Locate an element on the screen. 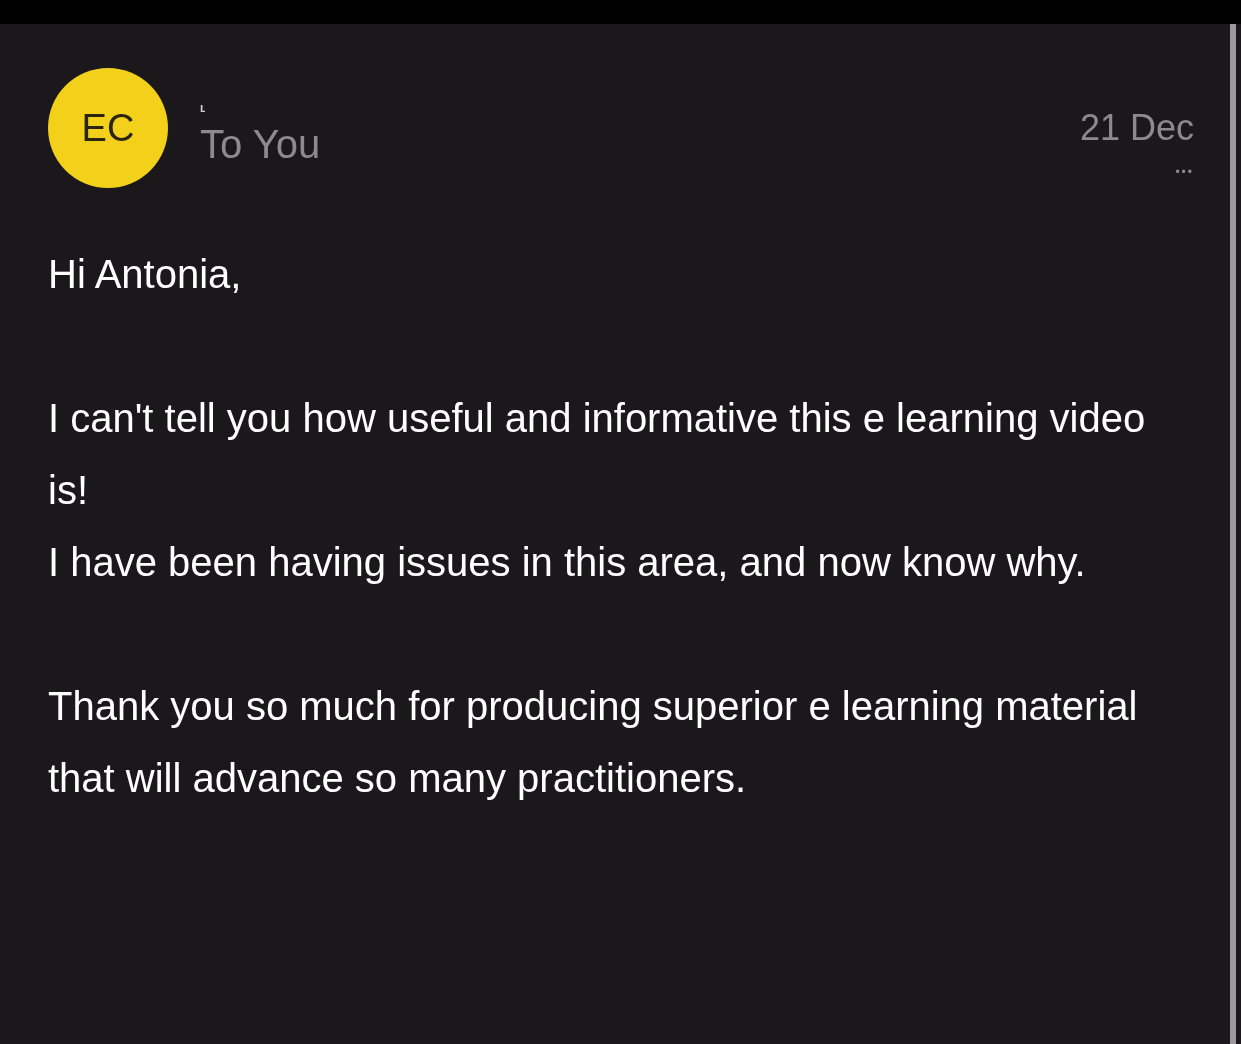 Image resolution: width=1241 pixels, height=1044 pixels. avatar: EC is located at coordinates (108, 128).